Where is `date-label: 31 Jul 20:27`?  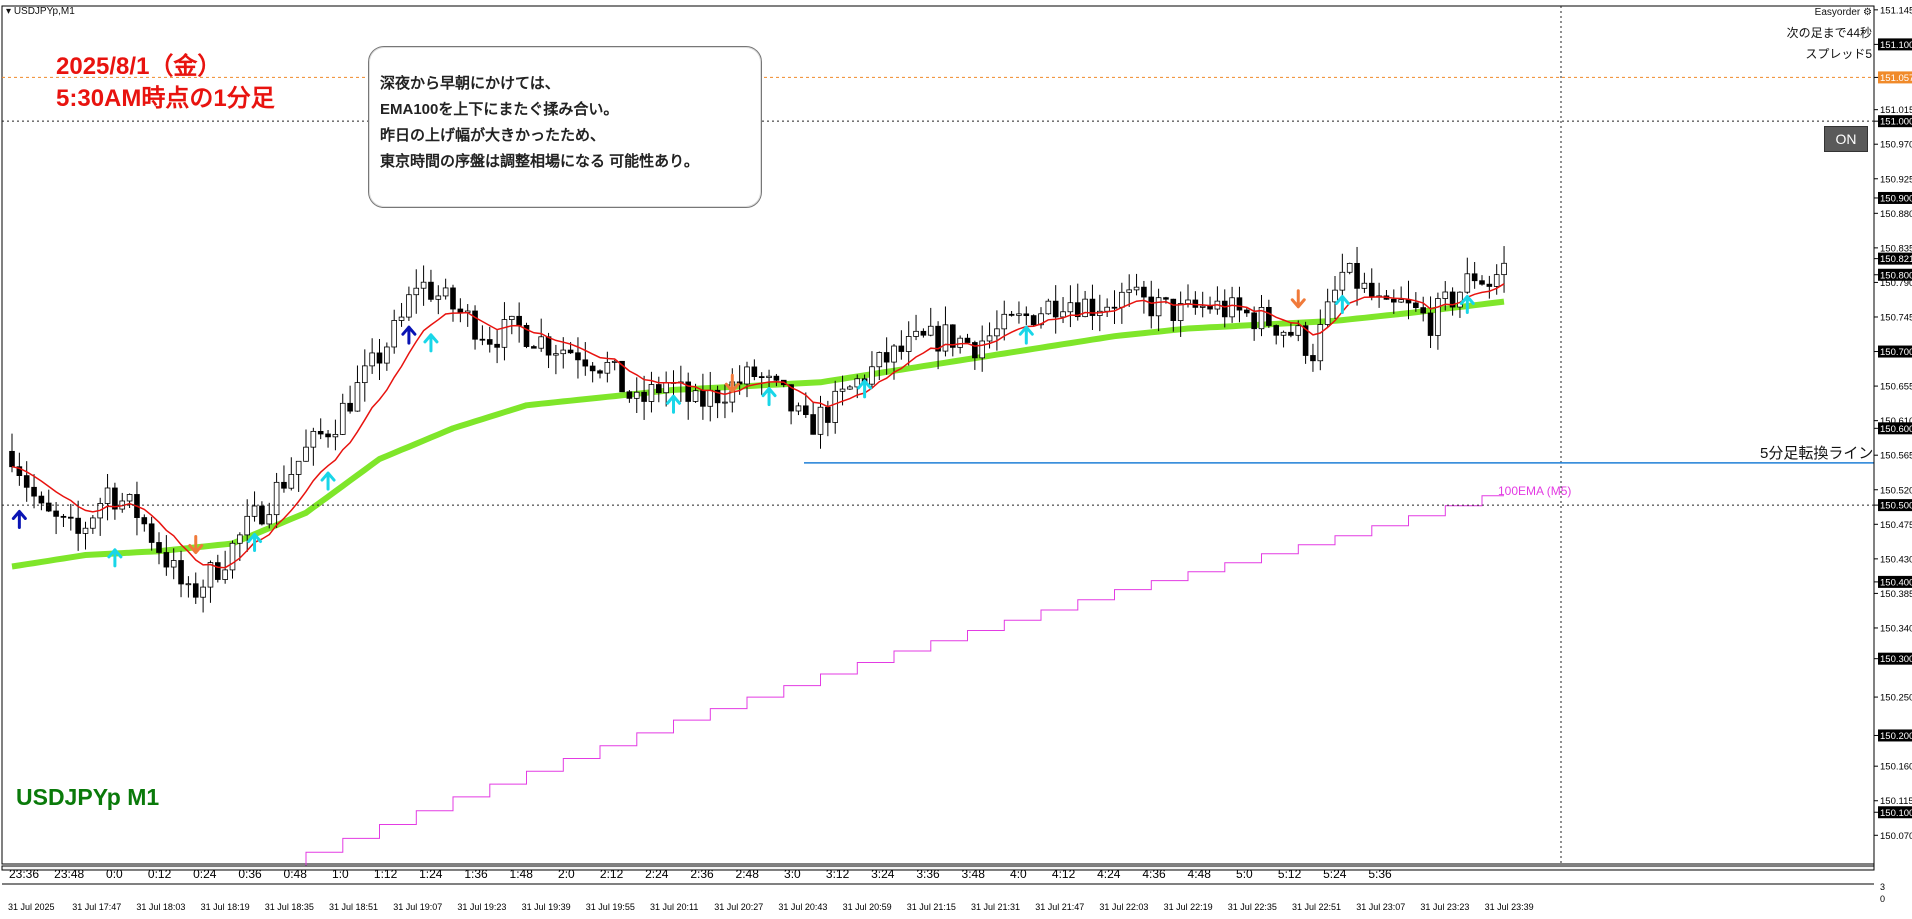
date-label: 31 Jul 20:27 is located at coordinates (738, 907).